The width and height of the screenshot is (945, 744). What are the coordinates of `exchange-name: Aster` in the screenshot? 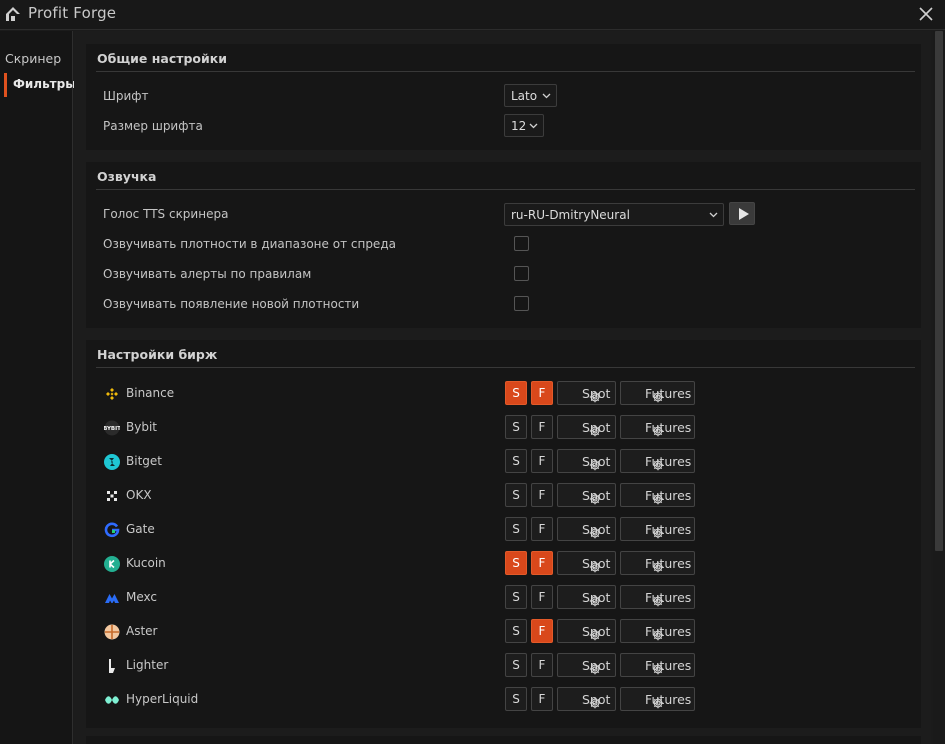 It's located at (142, 631).